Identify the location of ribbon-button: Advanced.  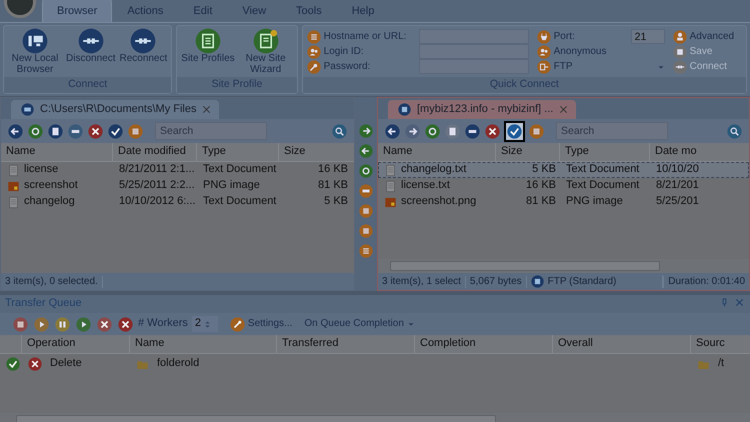
(703, 37).